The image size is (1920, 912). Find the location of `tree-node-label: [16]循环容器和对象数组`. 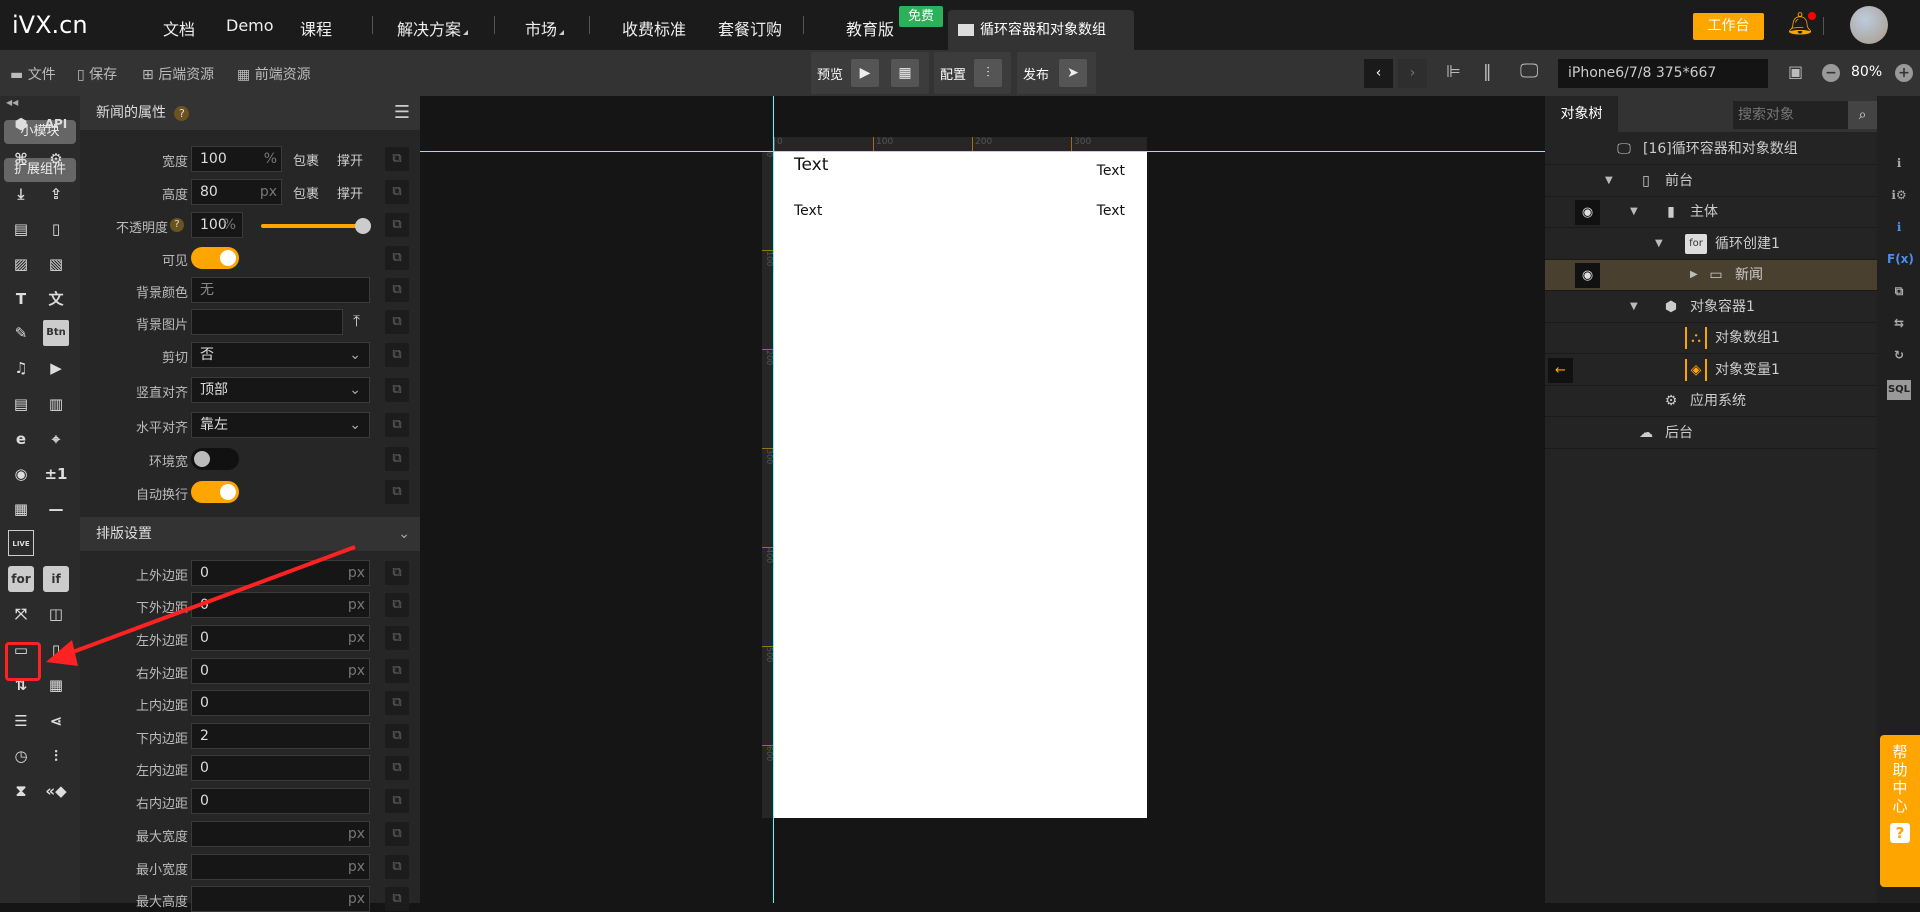

tree-node-label: [16]循环容器和对象数组 is located at coordinates (1720, 149).